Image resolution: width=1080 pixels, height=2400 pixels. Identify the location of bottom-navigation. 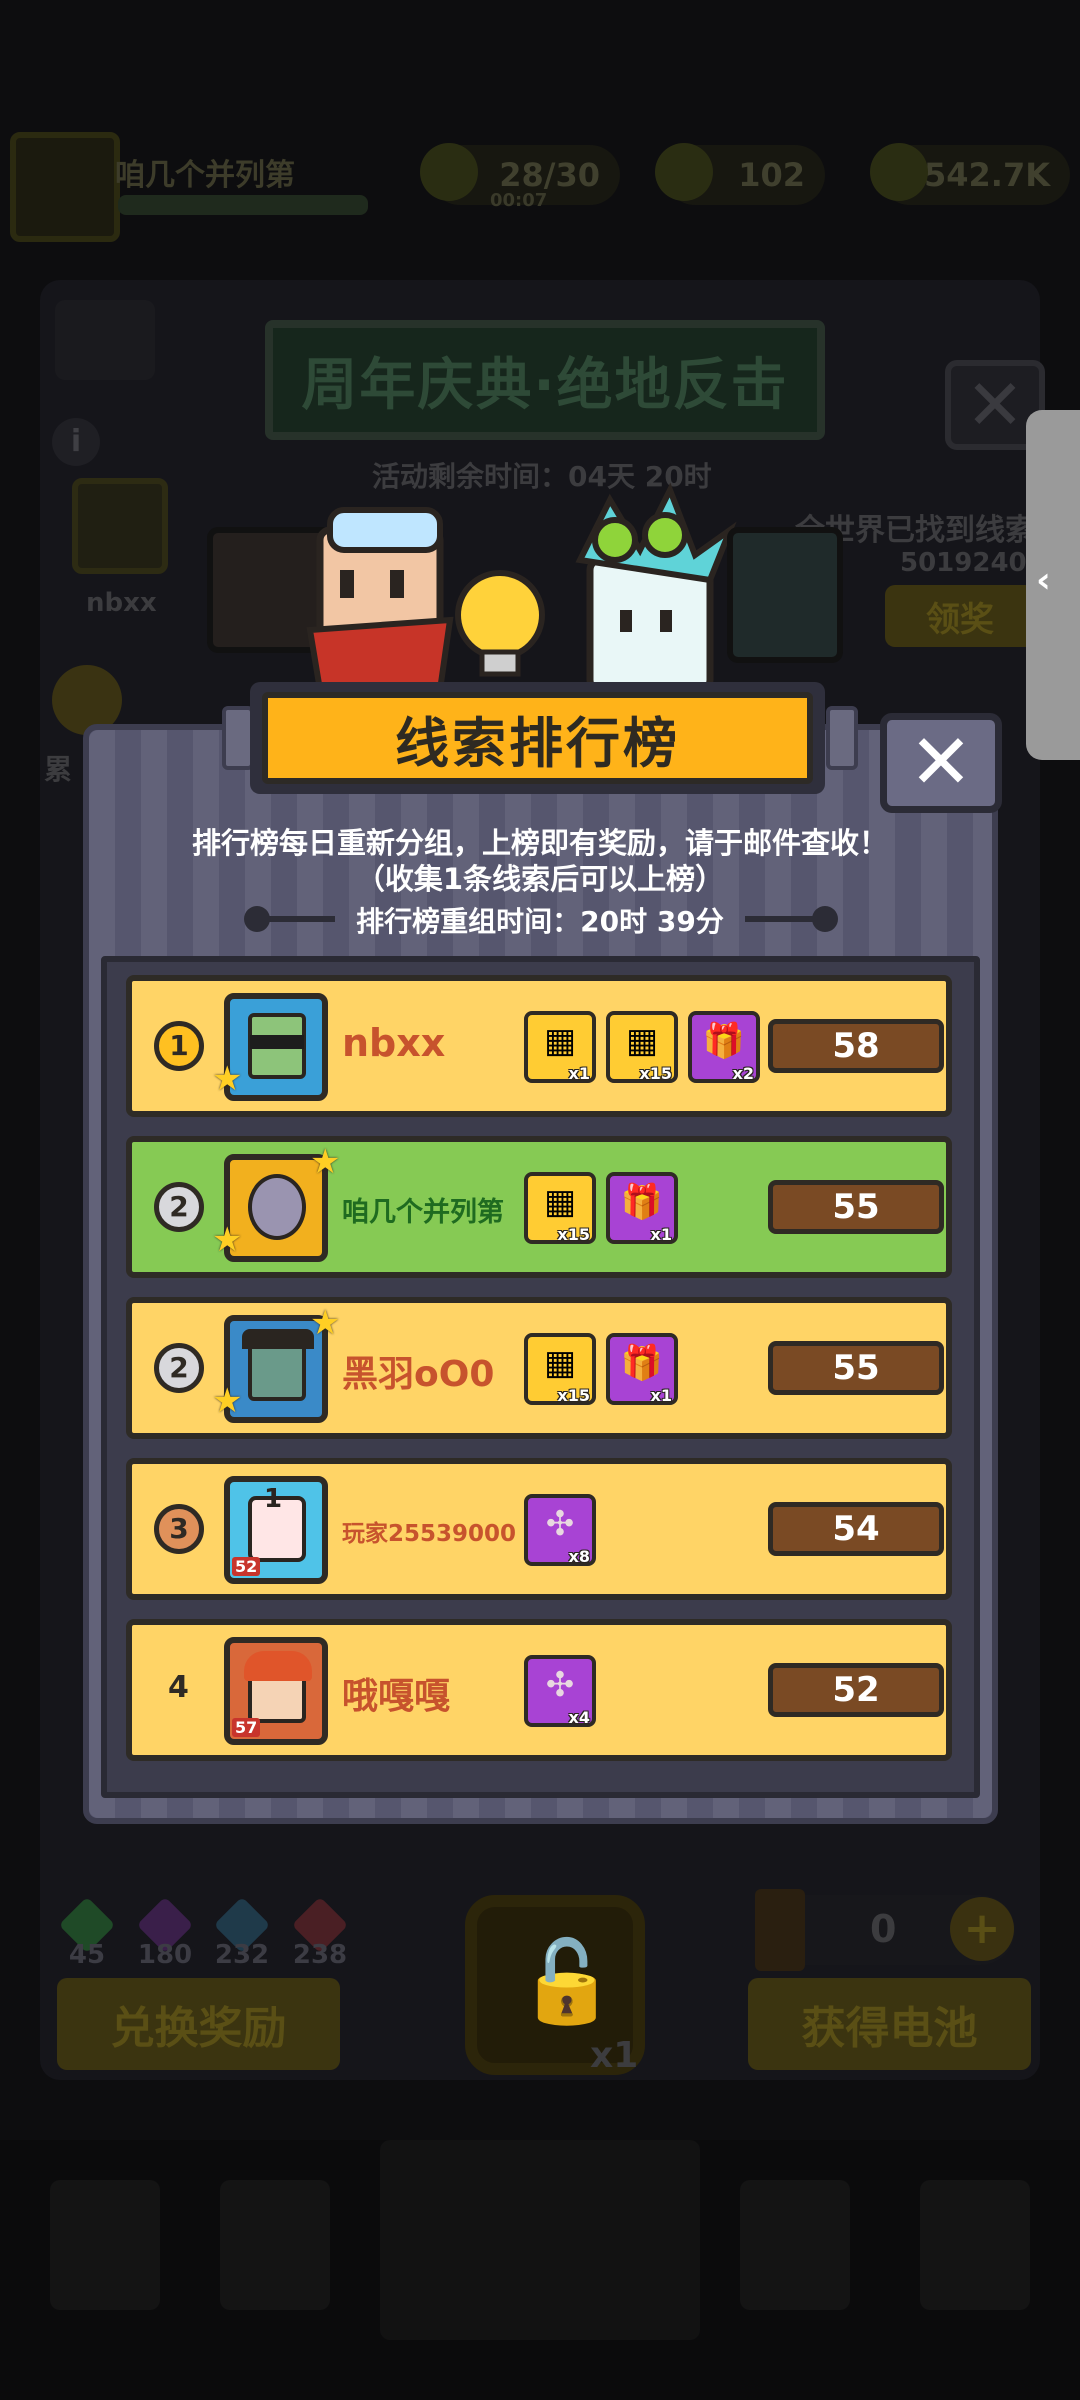
(540, 2270).